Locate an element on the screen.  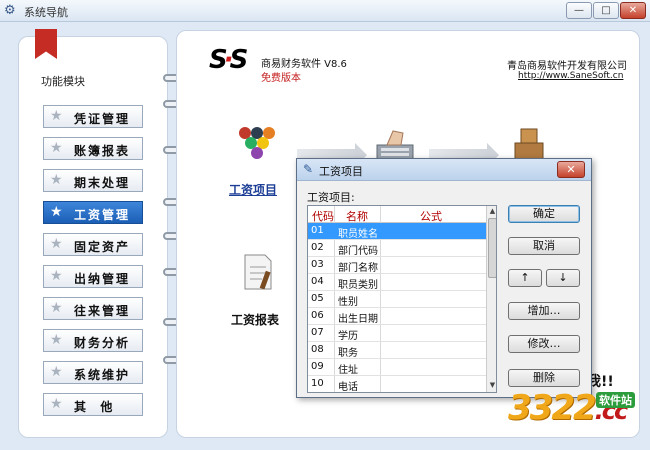
scroll-down-icon: ▼ is located at coordinates (492, 386).